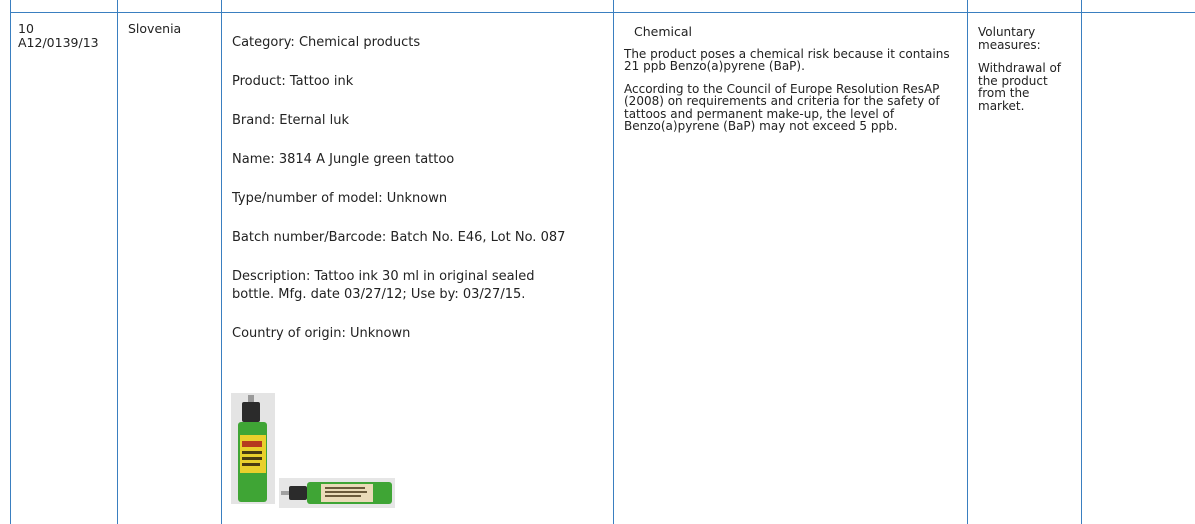  I want to click on row-top-border, so click(602, 12).